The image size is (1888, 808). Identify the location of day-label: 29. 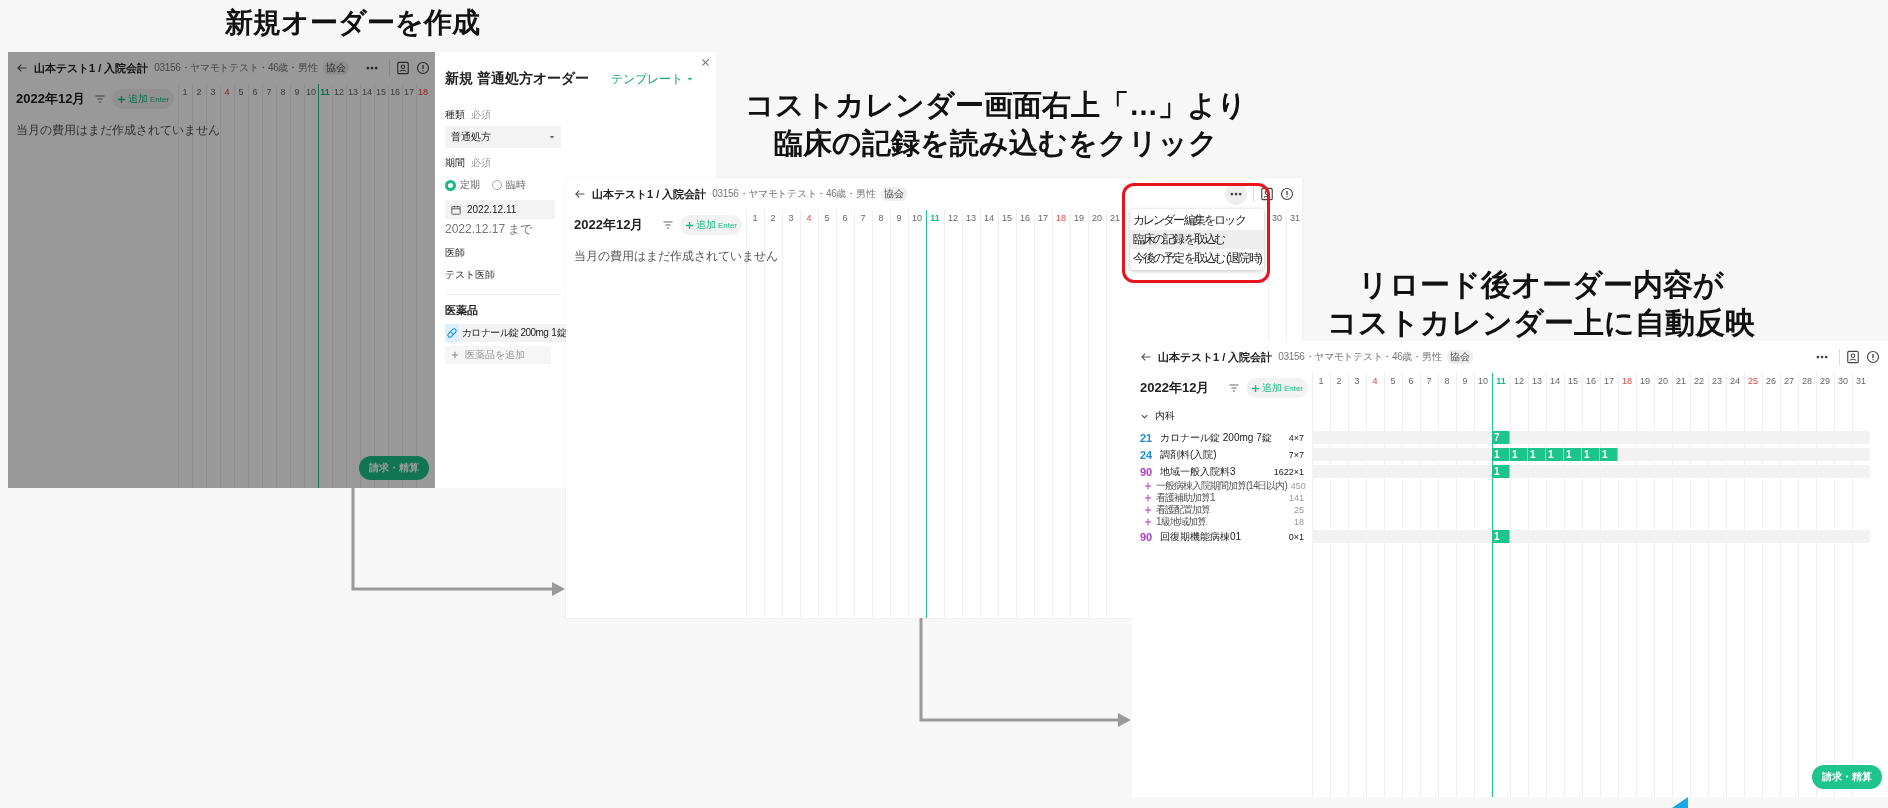
(1825, 381).